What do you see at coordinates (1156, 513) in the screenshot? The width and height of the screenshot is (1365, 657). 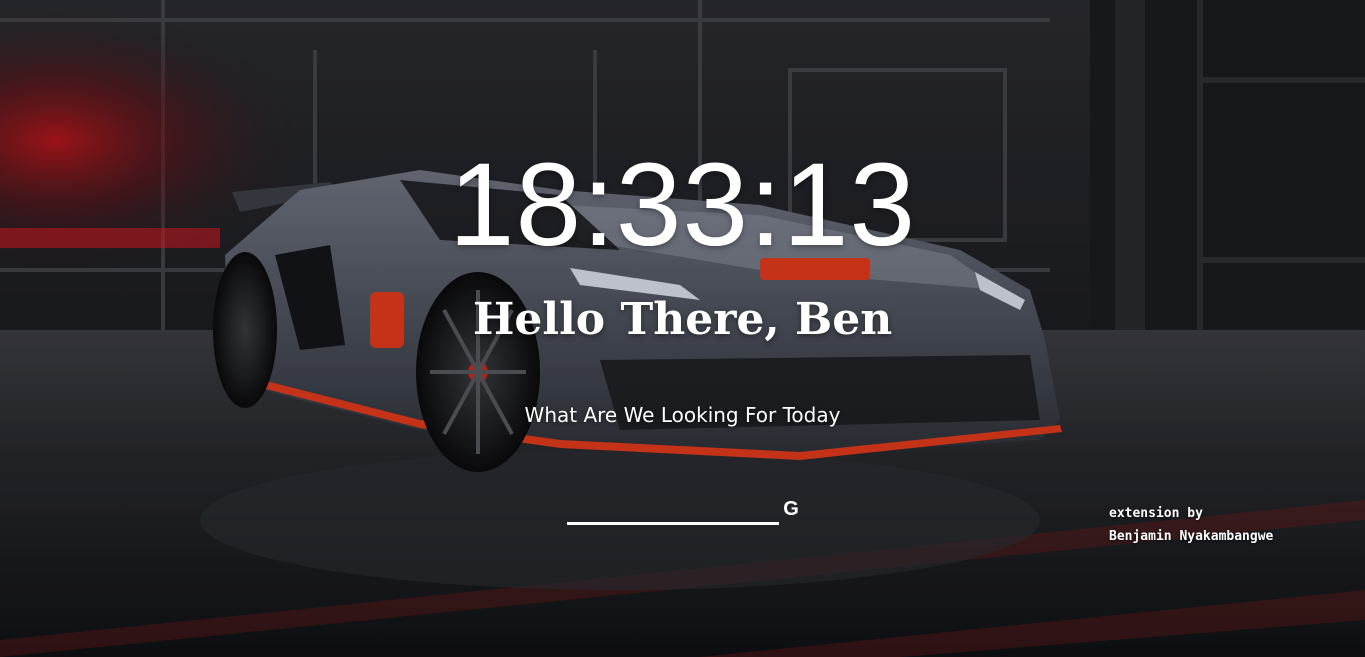 I see `credit-line-1: extension by` at bounding box center [1156, 513].